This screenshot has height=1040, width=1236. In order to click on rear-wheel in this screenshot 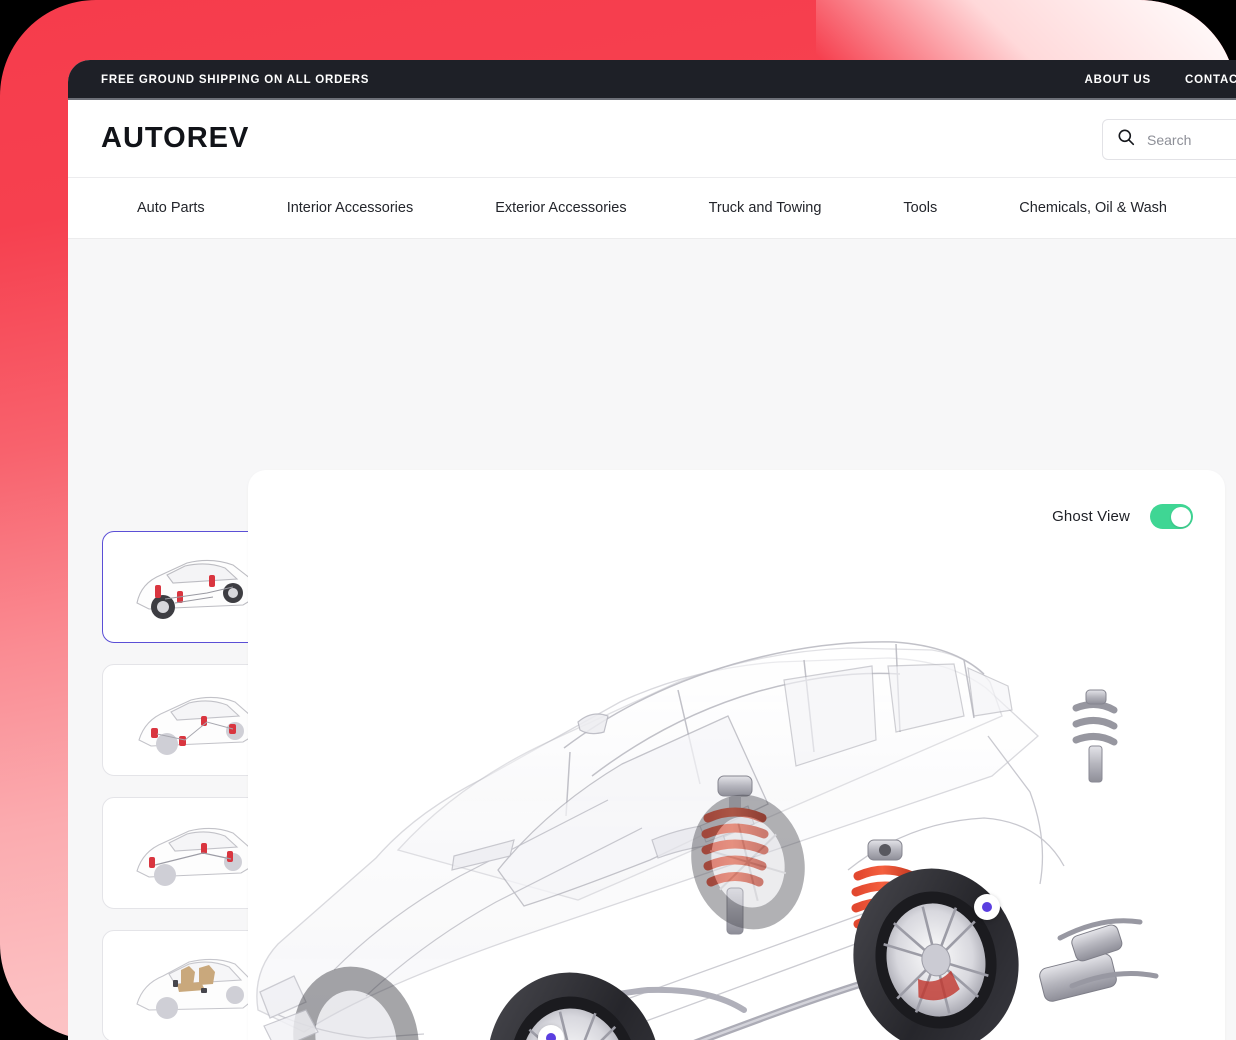, I will do `click(936, 954)`.